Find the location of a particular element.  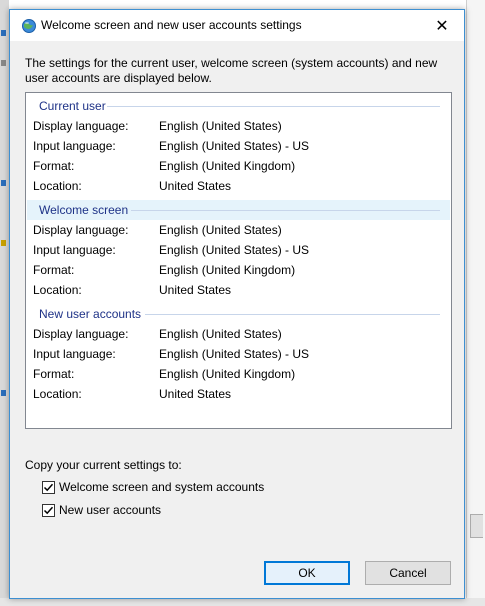

group-label: New user accounts is located at coordinates (90, 314).